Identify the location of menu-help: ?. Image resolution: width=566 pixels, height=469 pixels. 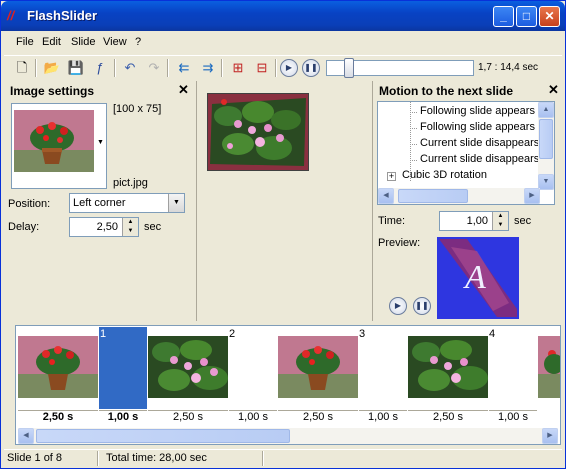
(138, 42).